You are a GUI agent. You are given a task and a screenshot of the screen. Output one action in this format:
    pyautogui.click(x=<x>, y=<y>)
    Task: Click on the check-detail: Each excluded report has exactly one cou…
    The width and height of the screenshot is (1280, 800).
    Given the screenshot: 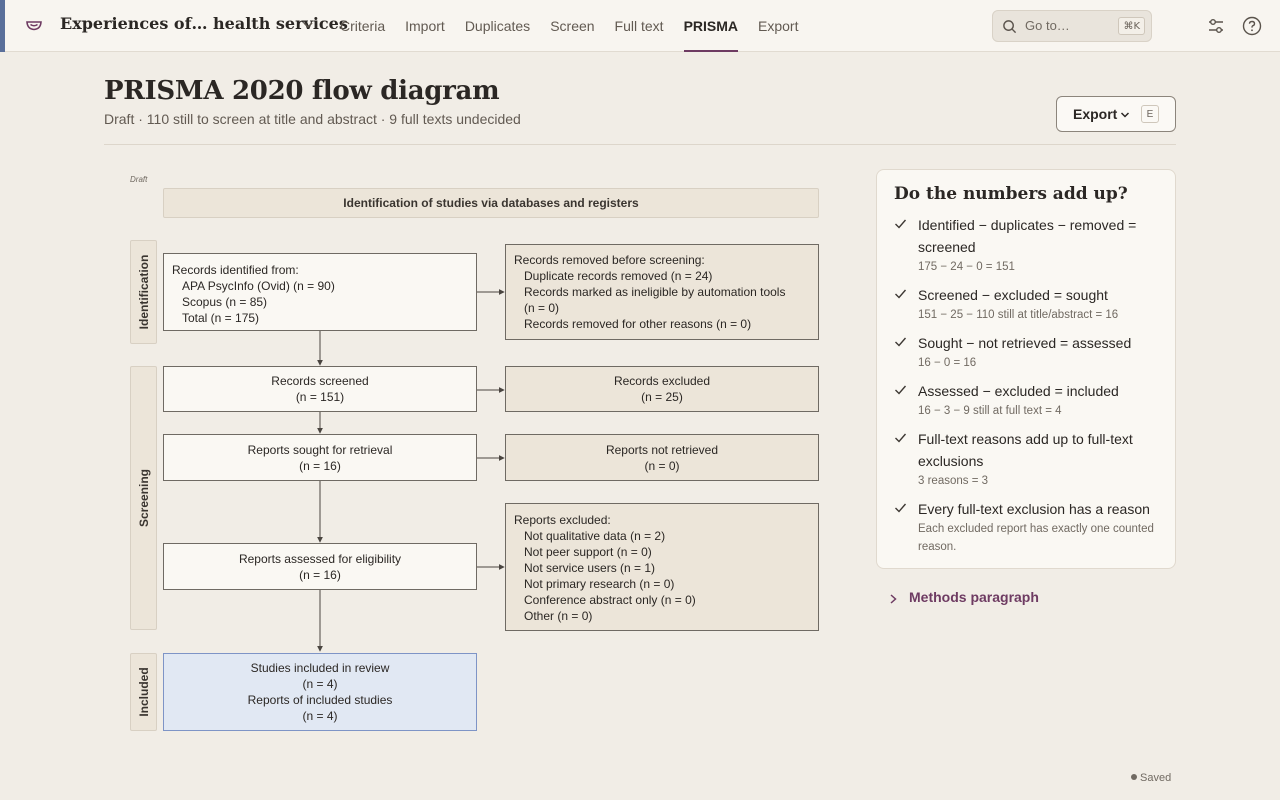 What is the action you would take?
    pyautogui.click(x=1036, y=538)
    